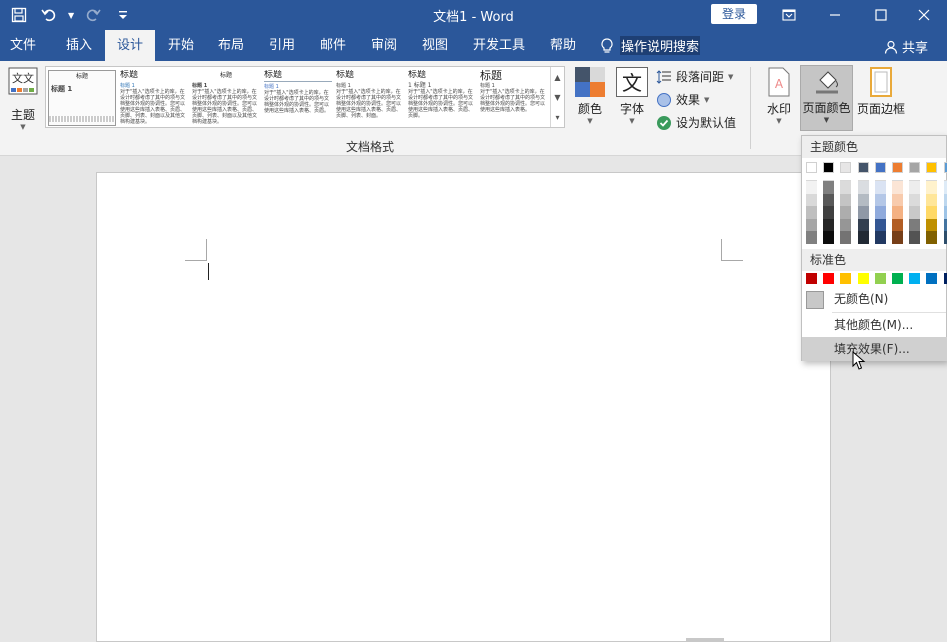  What do you see at coordinates (23, 99) in the screenshot?
I see `themes-button: 文文 主题 ▼` at bounding box center [23, 99].